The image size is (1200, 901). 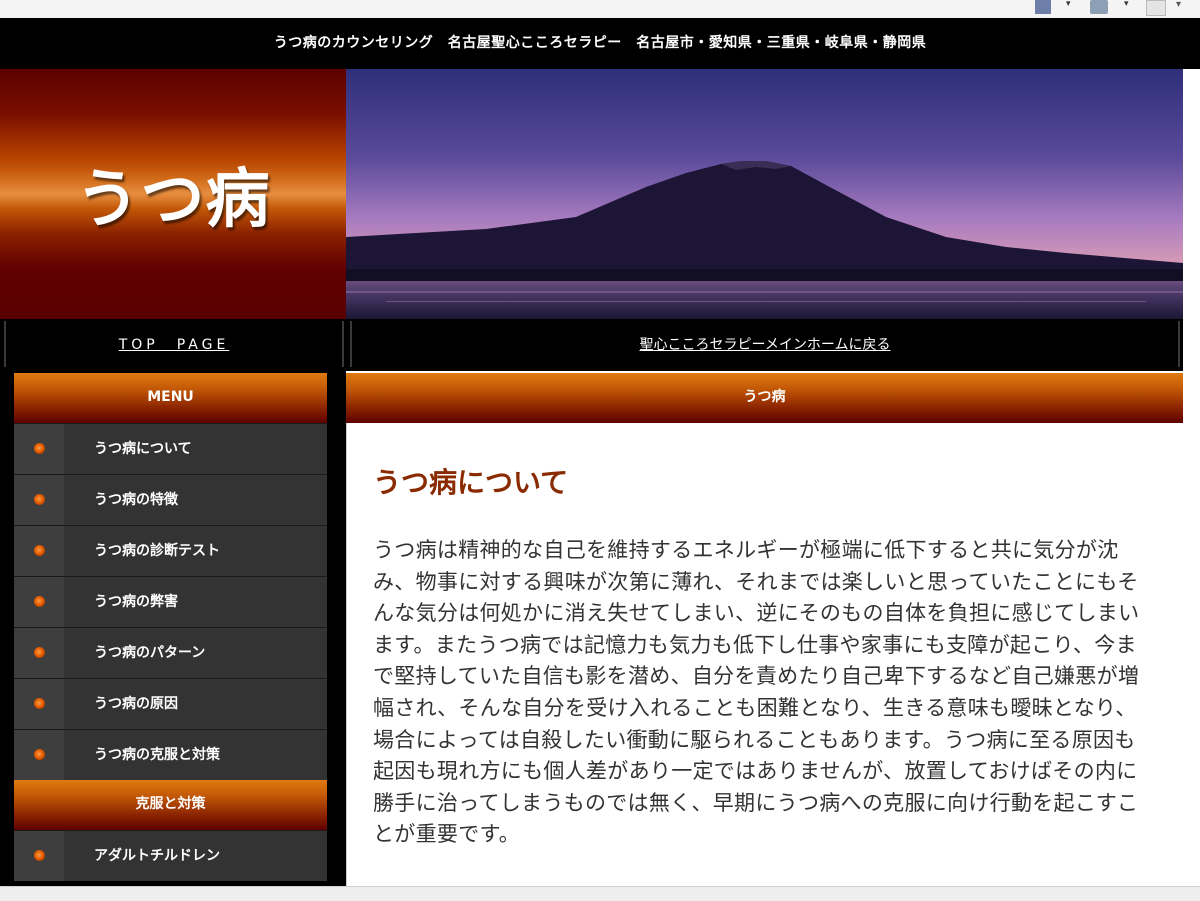 I want to click on sidebar-item-label: うつ病の弊害, so click(x=136, y=602).